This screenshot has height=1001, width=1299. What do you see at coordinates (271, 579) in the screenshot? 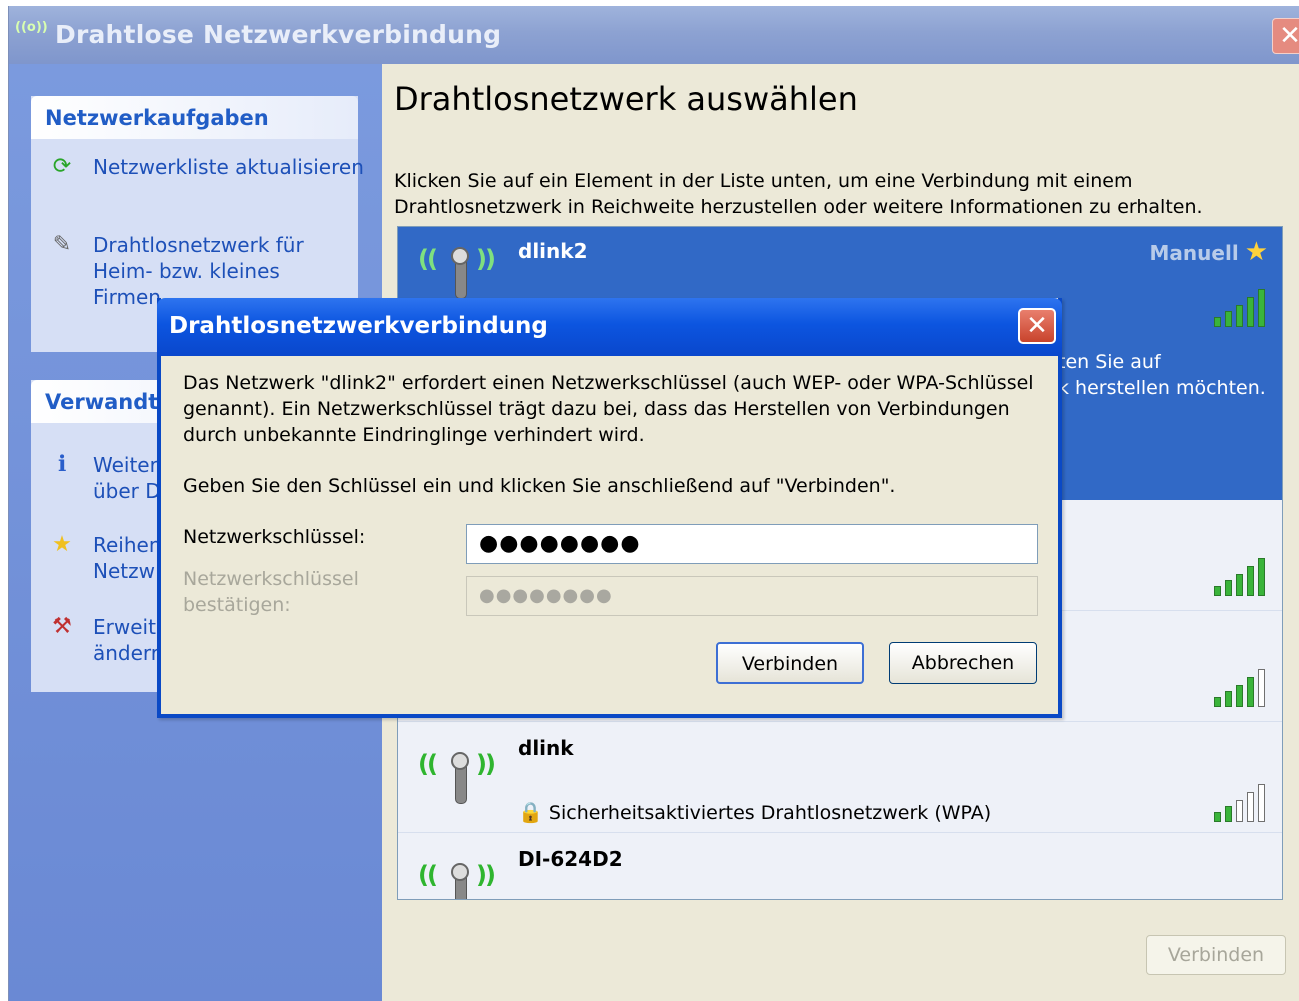
I see `confirm-key-label-line: Netzwerkschlüssel` at bounding box center [271, 579].